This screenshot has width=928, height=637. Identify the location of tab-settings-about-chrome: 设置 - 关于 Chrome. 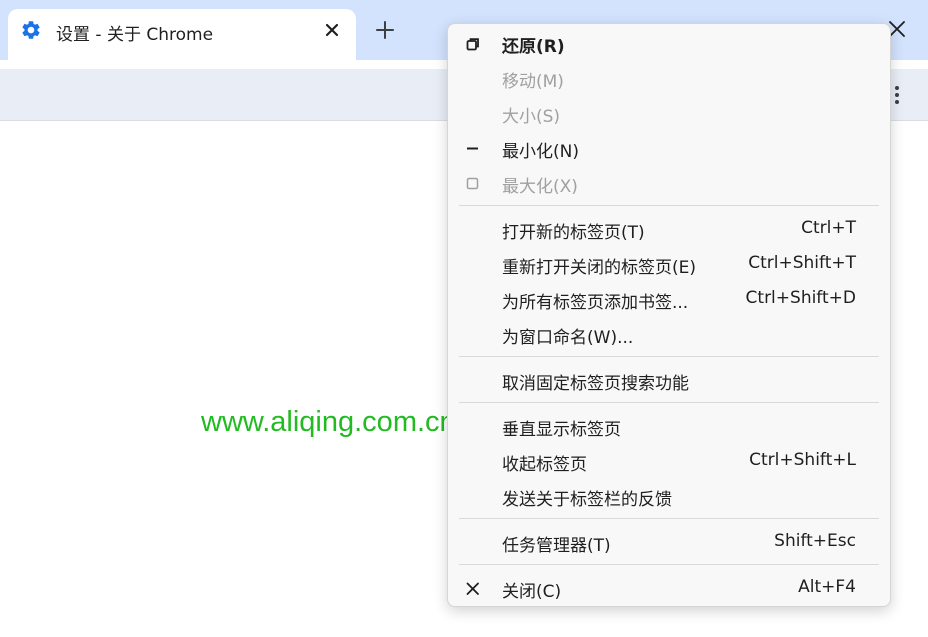
(182, 34).